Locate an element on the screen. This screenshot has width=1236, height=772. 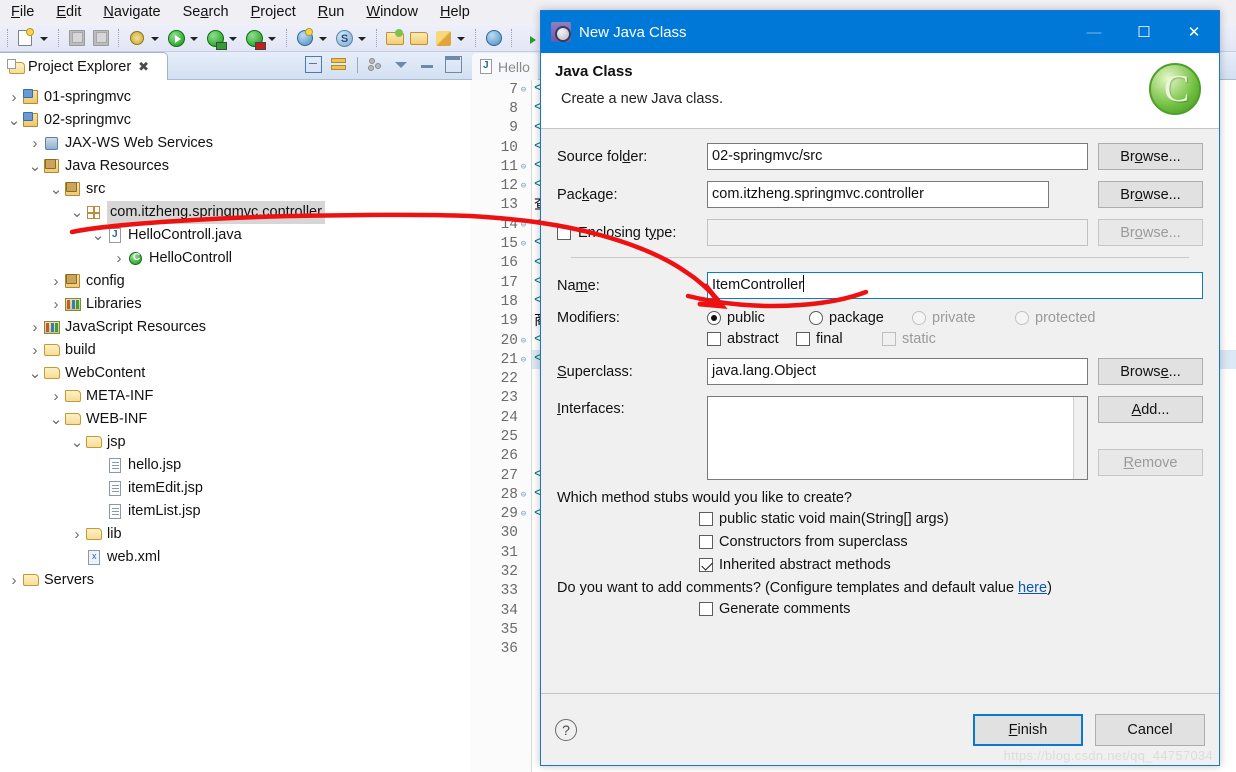
package-radio is located at coordinates (816, 318).